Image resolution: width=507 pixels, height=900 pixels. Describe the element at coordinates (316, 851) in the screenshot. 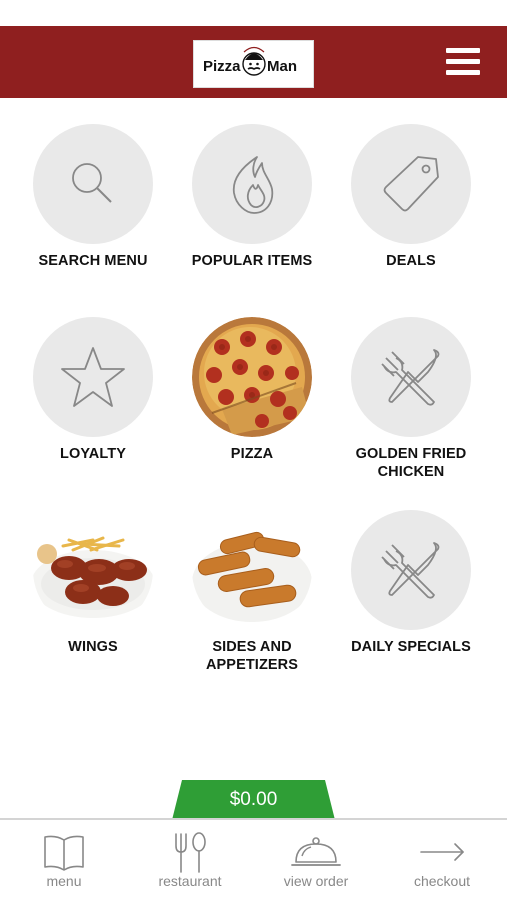

I see `cloche-icon` at that location.